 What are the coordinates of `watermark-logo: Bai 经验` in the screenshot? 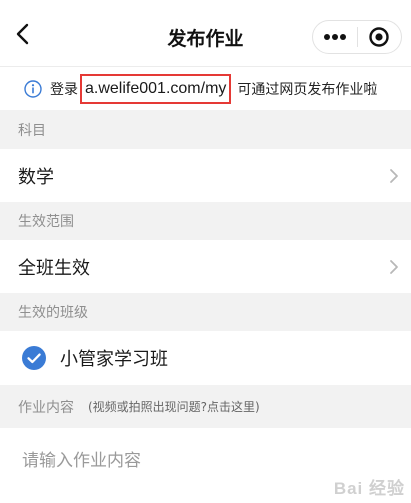 It's located at (369, 488).